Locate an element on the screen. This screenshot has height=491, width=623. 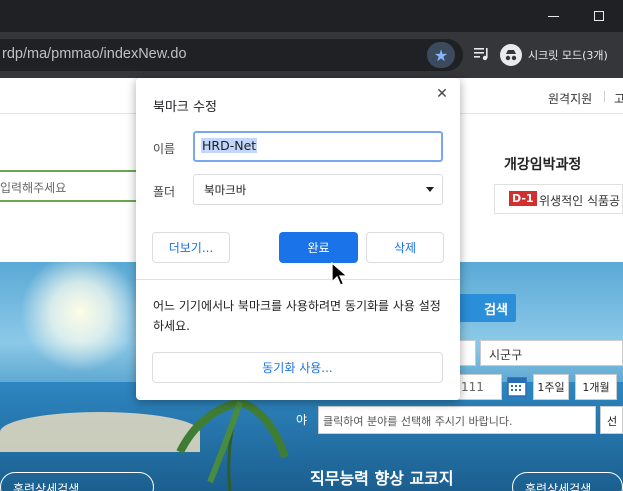
bookmark-name-value: HRD-Net is located at coordinates (229, 145).